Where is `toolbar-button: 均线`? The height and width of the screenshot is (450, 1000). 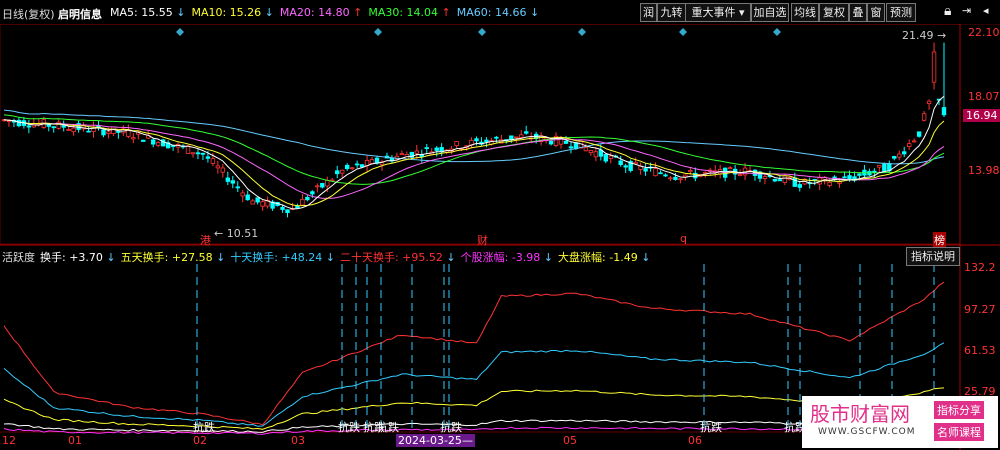 toolbar-button: 均线 is located at coordinates (805, 12).